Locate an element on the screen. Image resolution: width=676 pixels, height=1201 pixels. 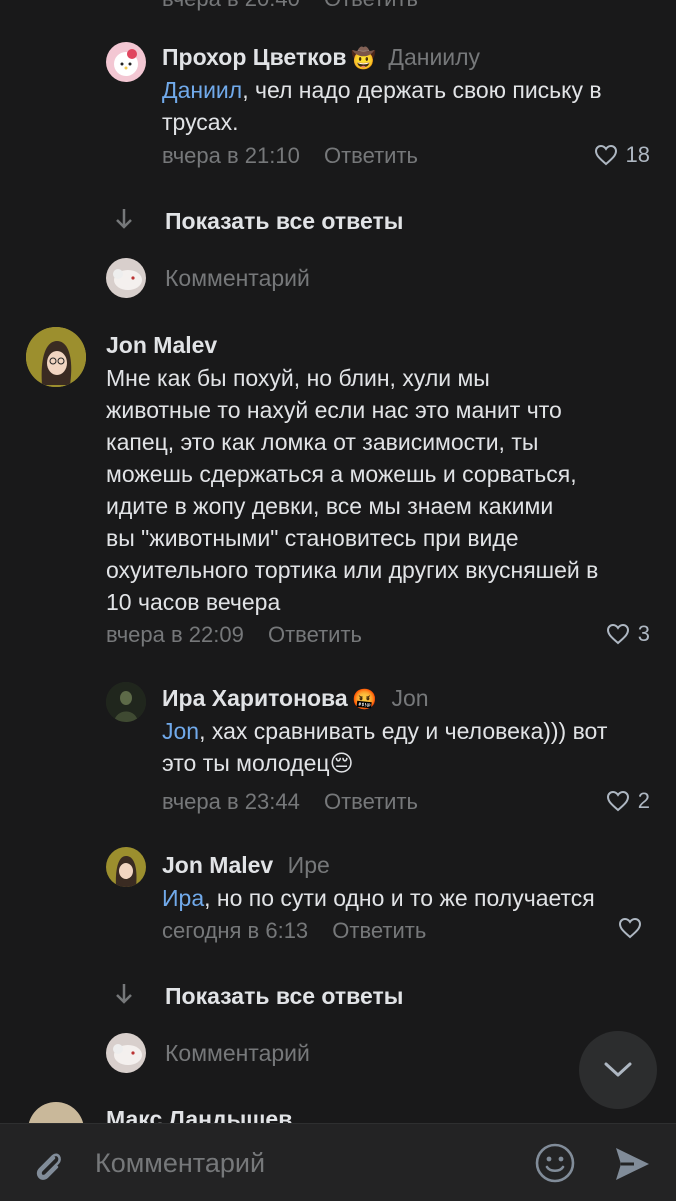
like-button: 3 is located at coordinates (628, 634).